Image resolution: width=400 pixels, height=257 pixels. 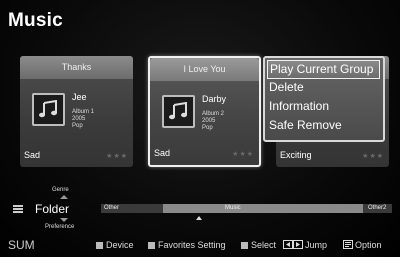 What do you see at coordinates (60, 190) in the screenshot?
I see `sort-up-label: Genre` at bounding box center [60, 190].